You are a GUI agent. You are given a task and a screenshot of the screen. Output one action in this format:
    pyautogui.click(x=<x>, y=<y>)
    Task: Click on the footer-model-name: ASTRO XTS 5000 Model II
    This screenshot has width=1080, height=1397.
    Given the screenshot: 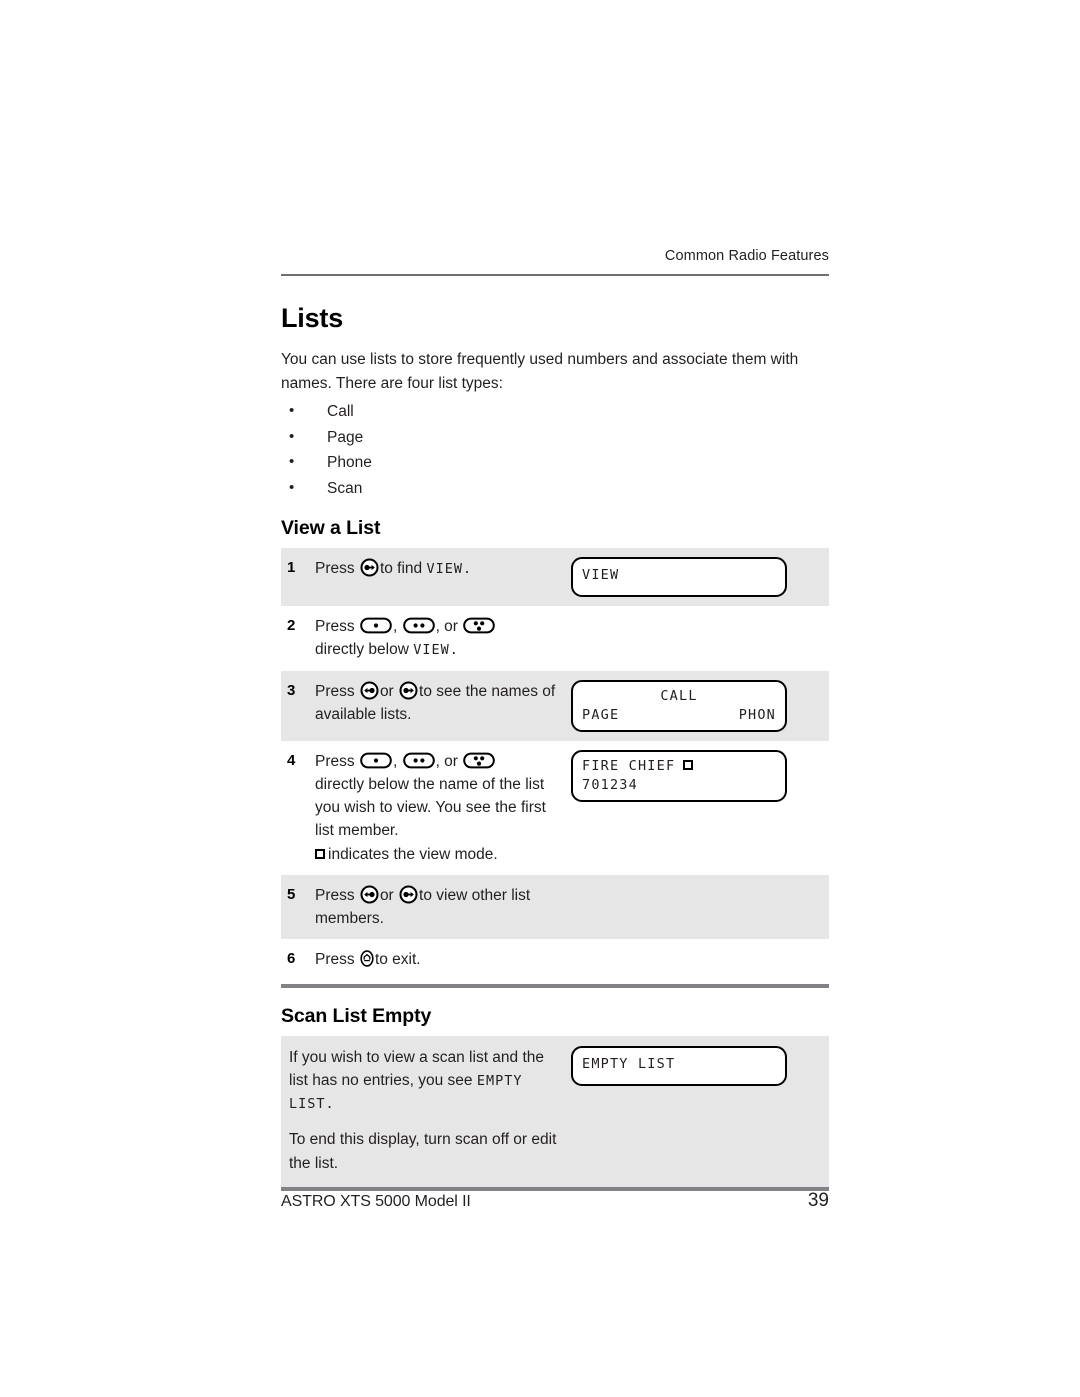 What is the action you would take?
    pyautogui.click(x=376, y=1201)
    